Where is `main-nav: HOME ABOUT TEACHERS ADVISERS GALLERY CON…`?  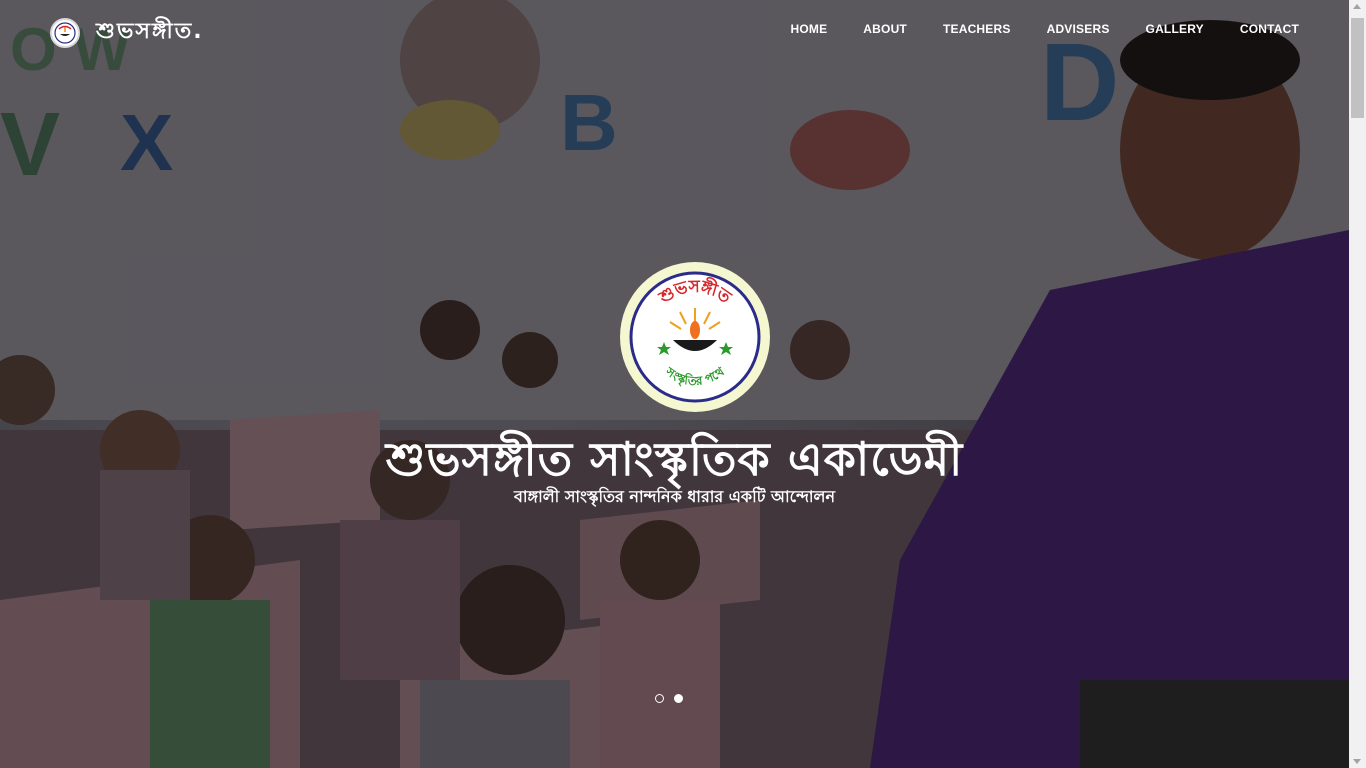 main-nav: HOME ABOUT TEACHERS ADVISERS GALLERY CON… is located at coordinates (1044, 29).